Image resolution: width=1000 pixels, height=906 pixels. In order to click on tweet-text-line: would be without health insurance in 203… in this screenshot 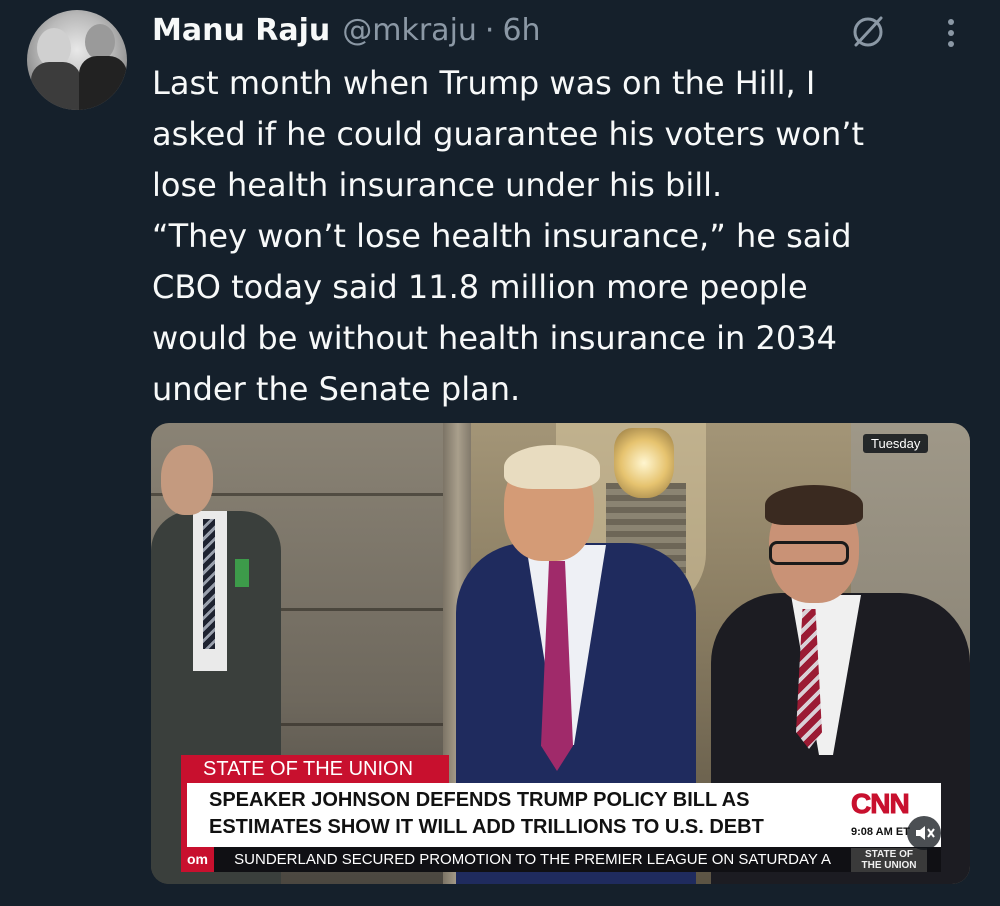, I will do `click(494, 338)`.